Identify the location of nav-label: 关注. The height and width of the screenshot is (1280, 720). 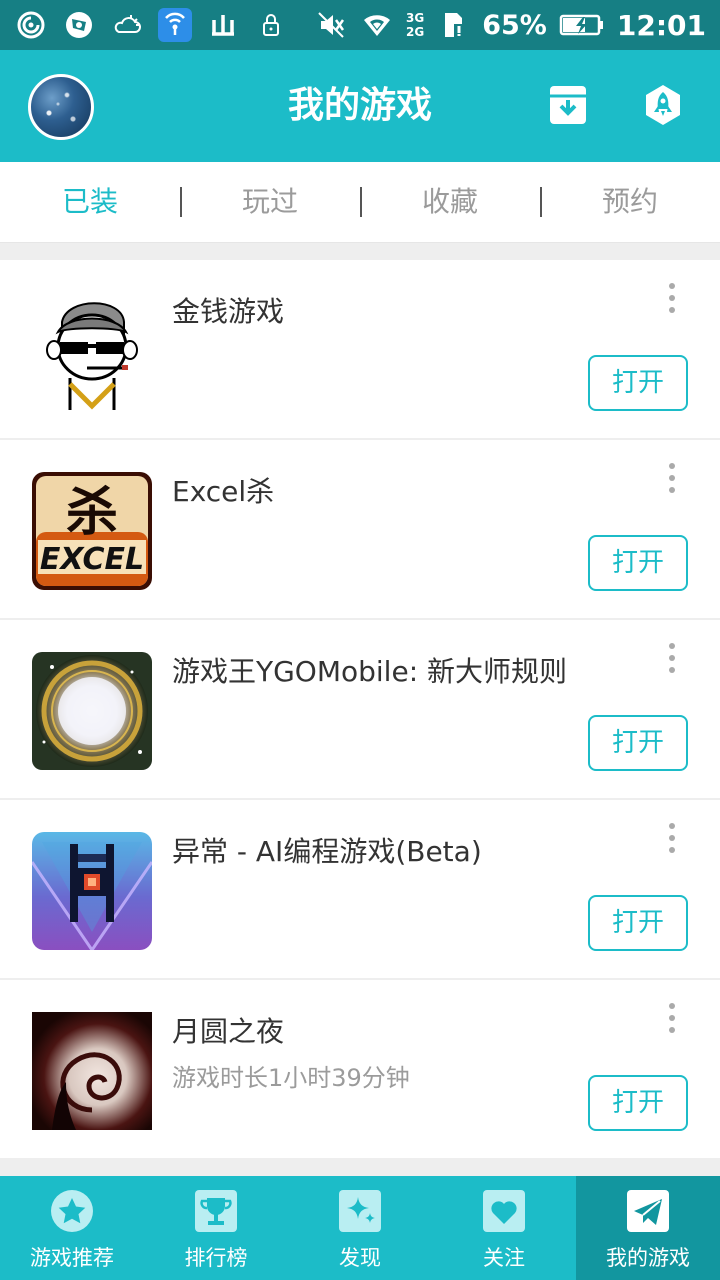
(504, 1258).